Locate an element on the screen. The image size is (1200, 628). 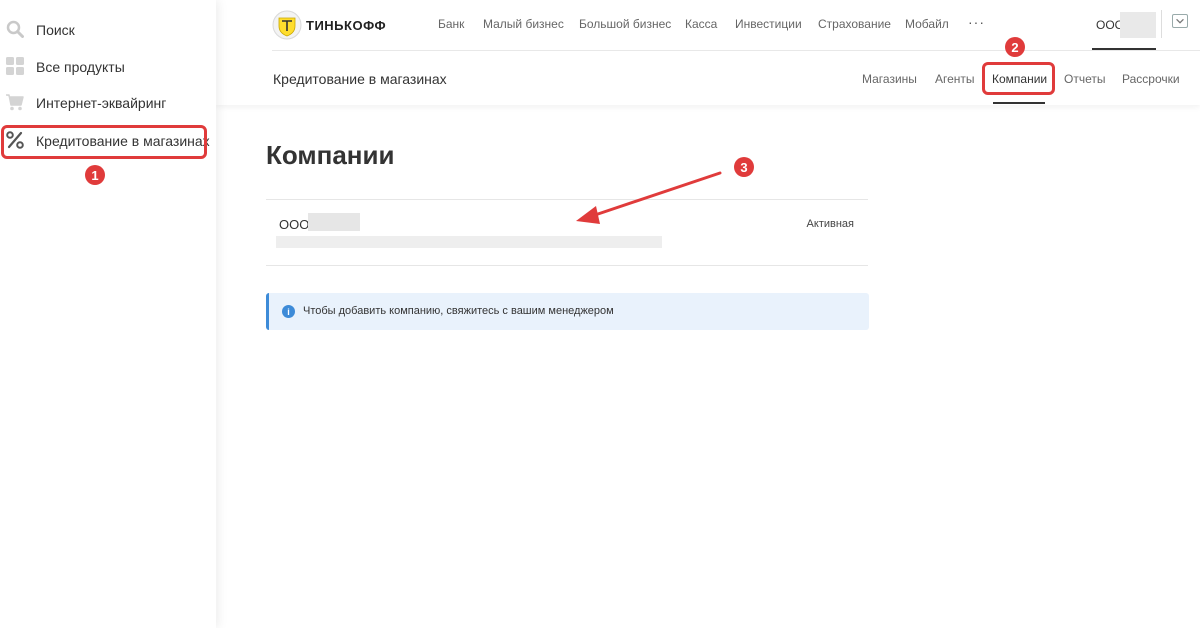
chevron-down-icon is located at coordinates (1180, 21).